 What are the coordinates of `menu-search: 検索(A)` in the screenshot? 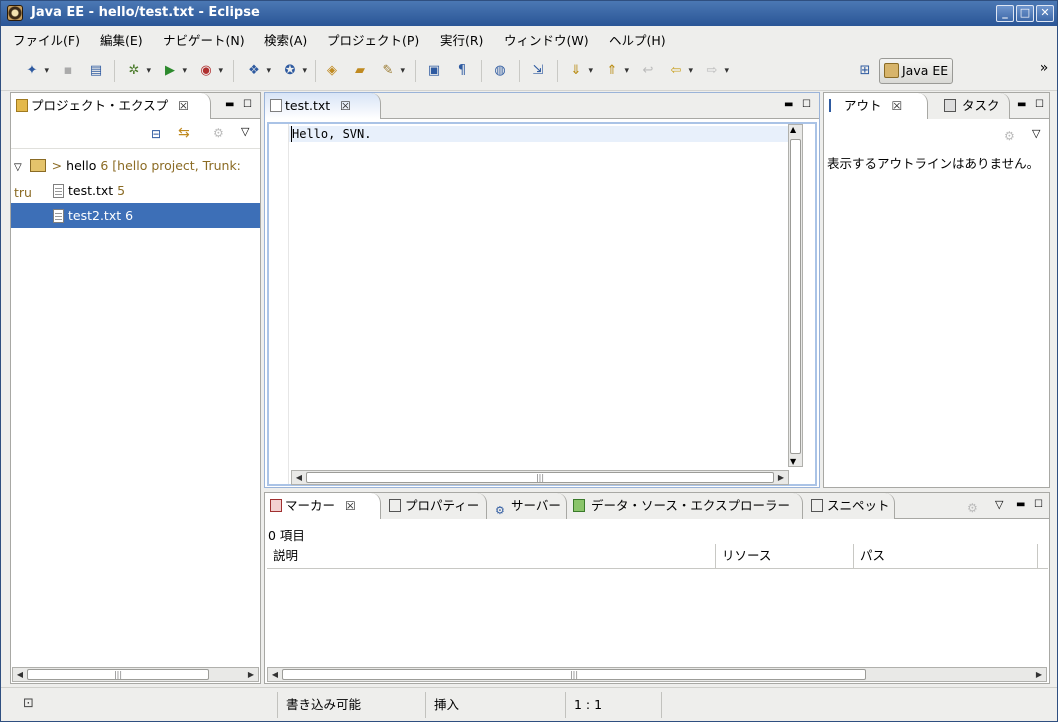 It's located at (285, 39).